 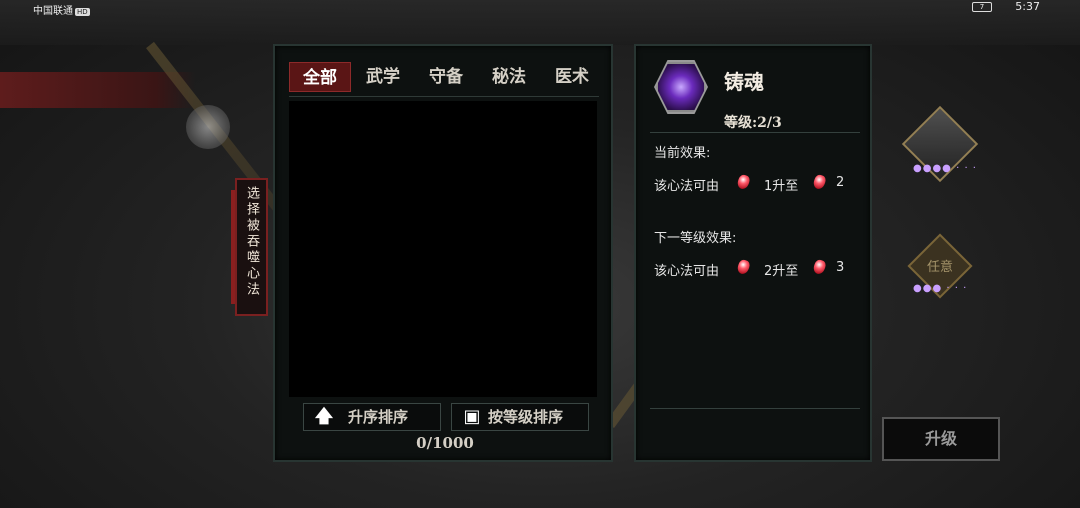 I want to click on select-swallow-label: 选择被吞噬心法, so click(x=249, y=247).